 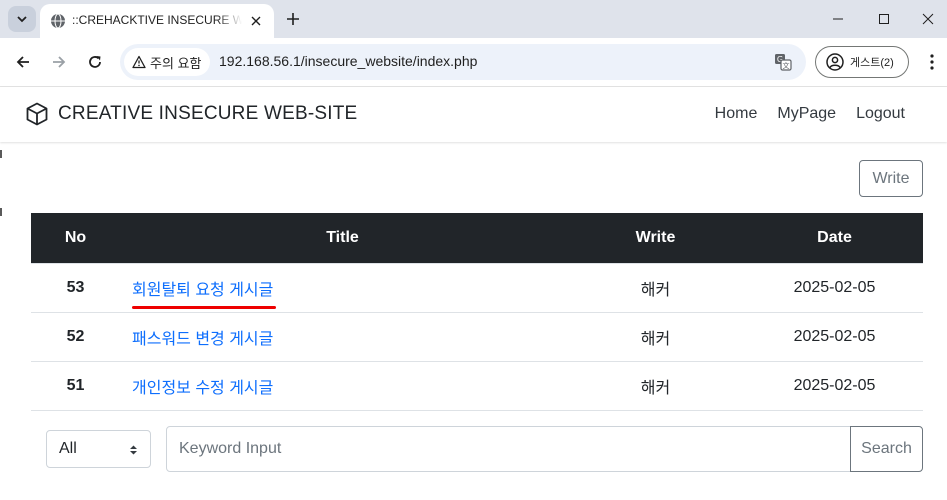 I want to click on translate-button: G 文, so click(x=783, y=62).